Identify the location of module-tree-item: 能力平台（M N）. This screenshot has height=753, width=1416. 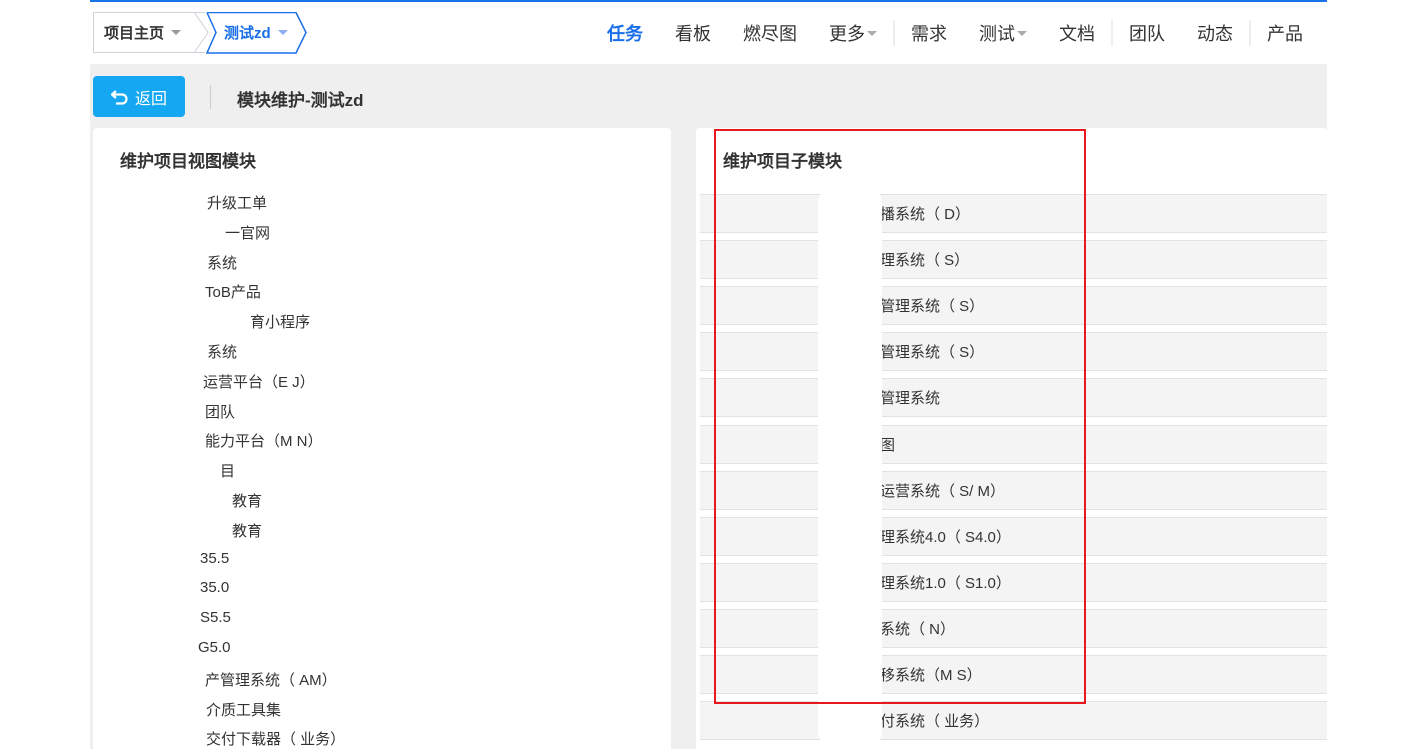
(264, 440).